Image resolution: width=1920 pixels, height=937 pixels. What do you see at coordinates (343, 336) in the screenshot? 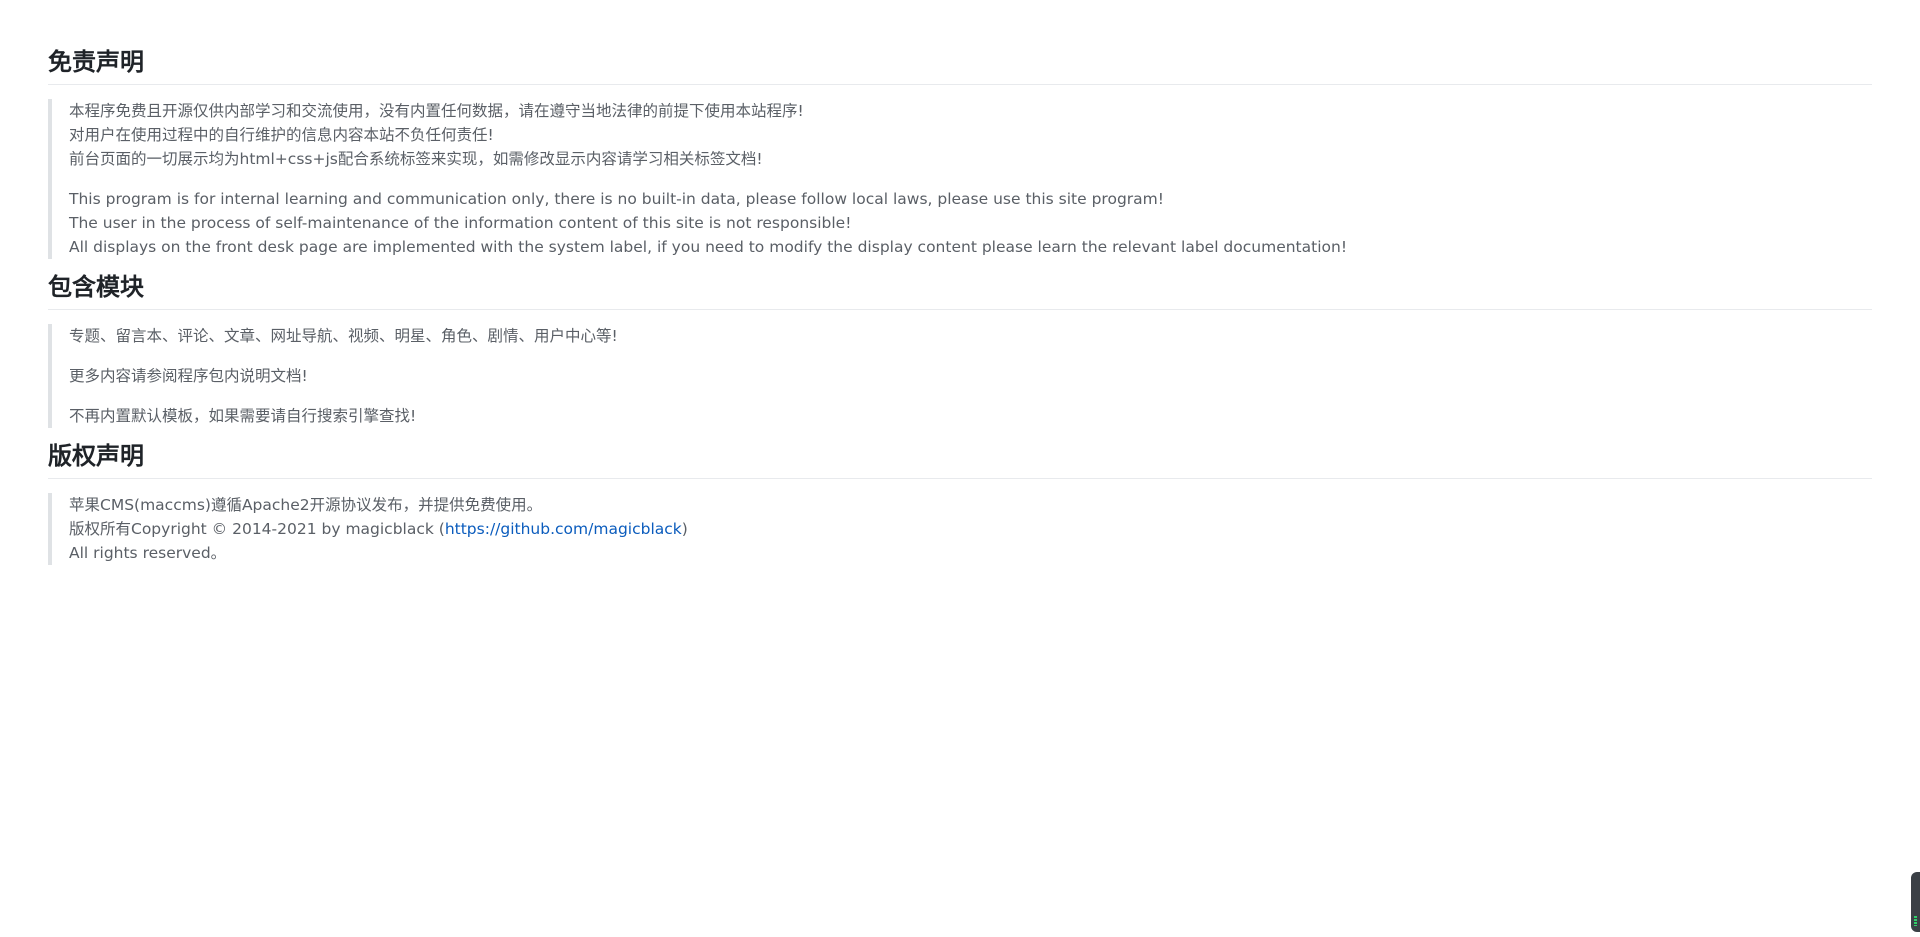
I see `text-line: 专题、留言本、评论、文章、网址导航、视频、明星、角色、剧情、用户中心等!` at bounding box center [343, 336].